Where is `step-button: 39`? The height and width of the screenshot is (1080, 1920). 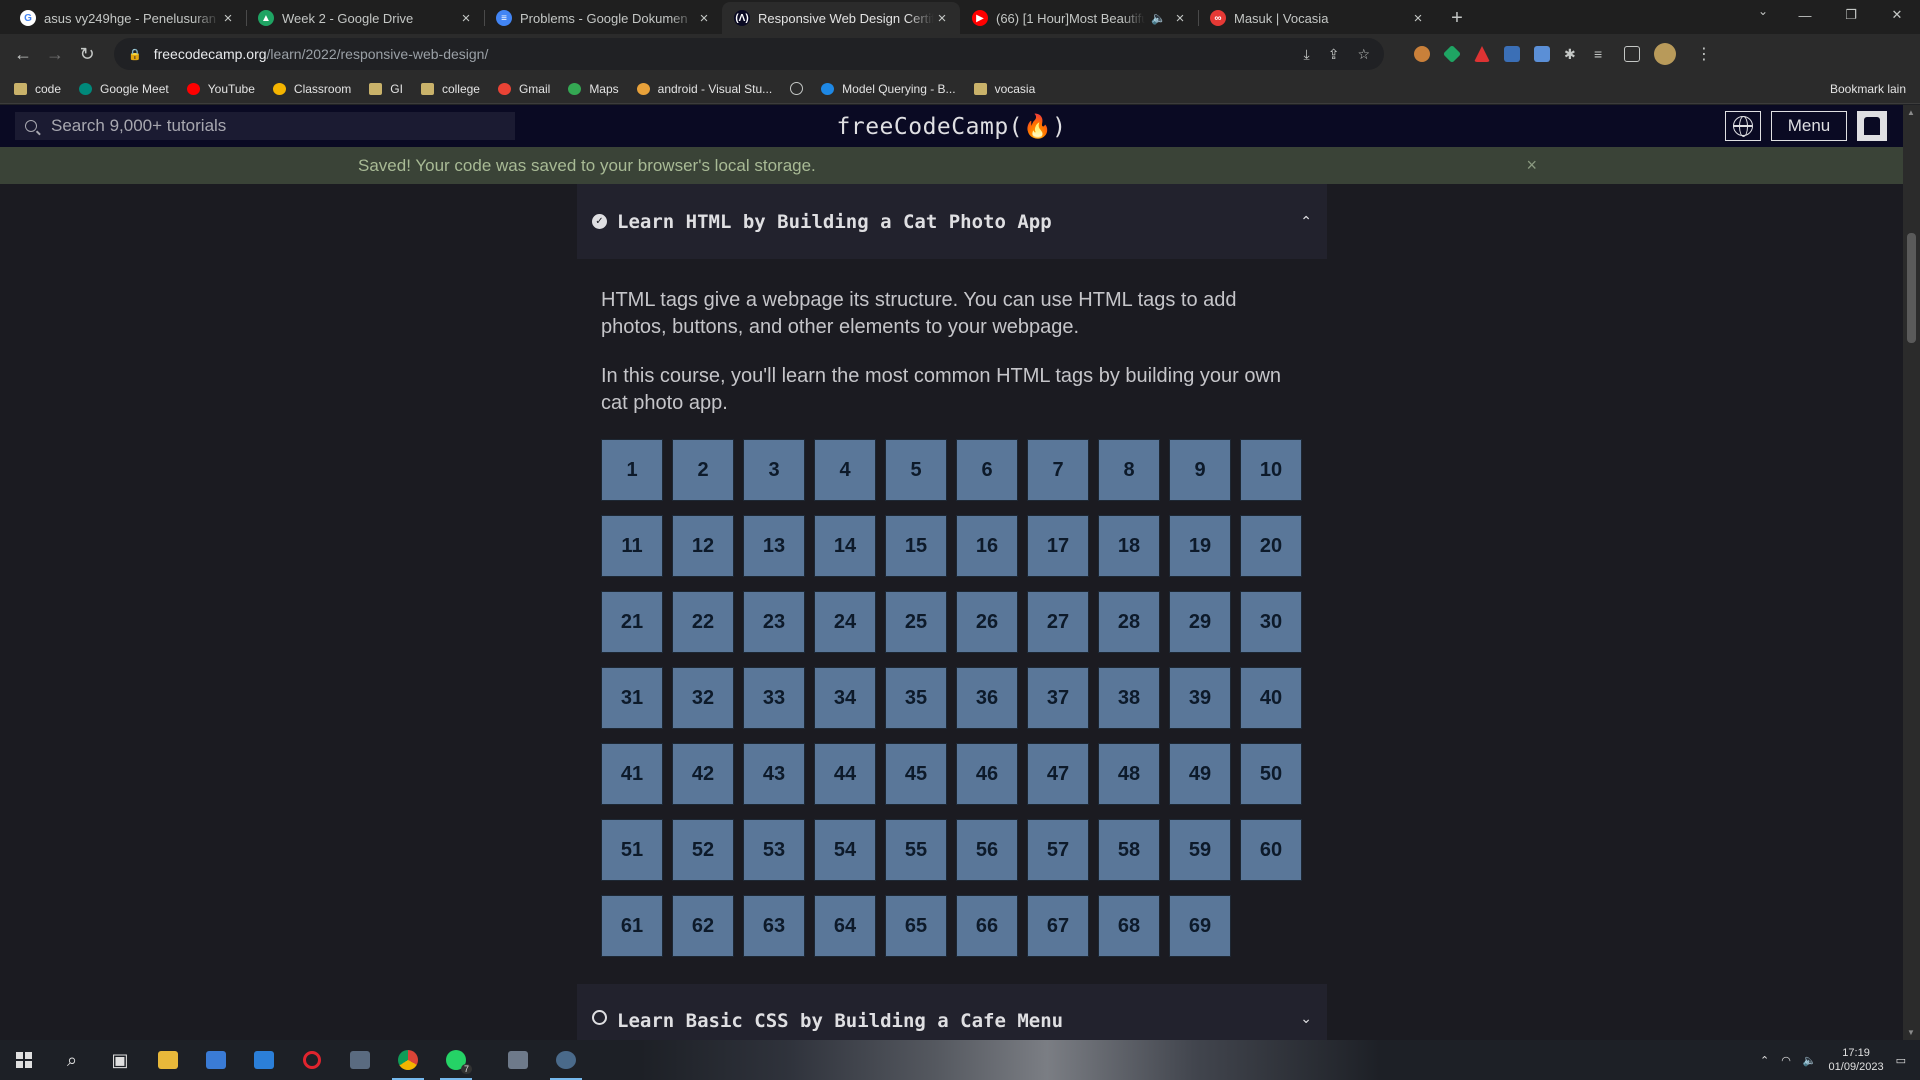
step-button: 39 is located at coordinates (1200, 698).